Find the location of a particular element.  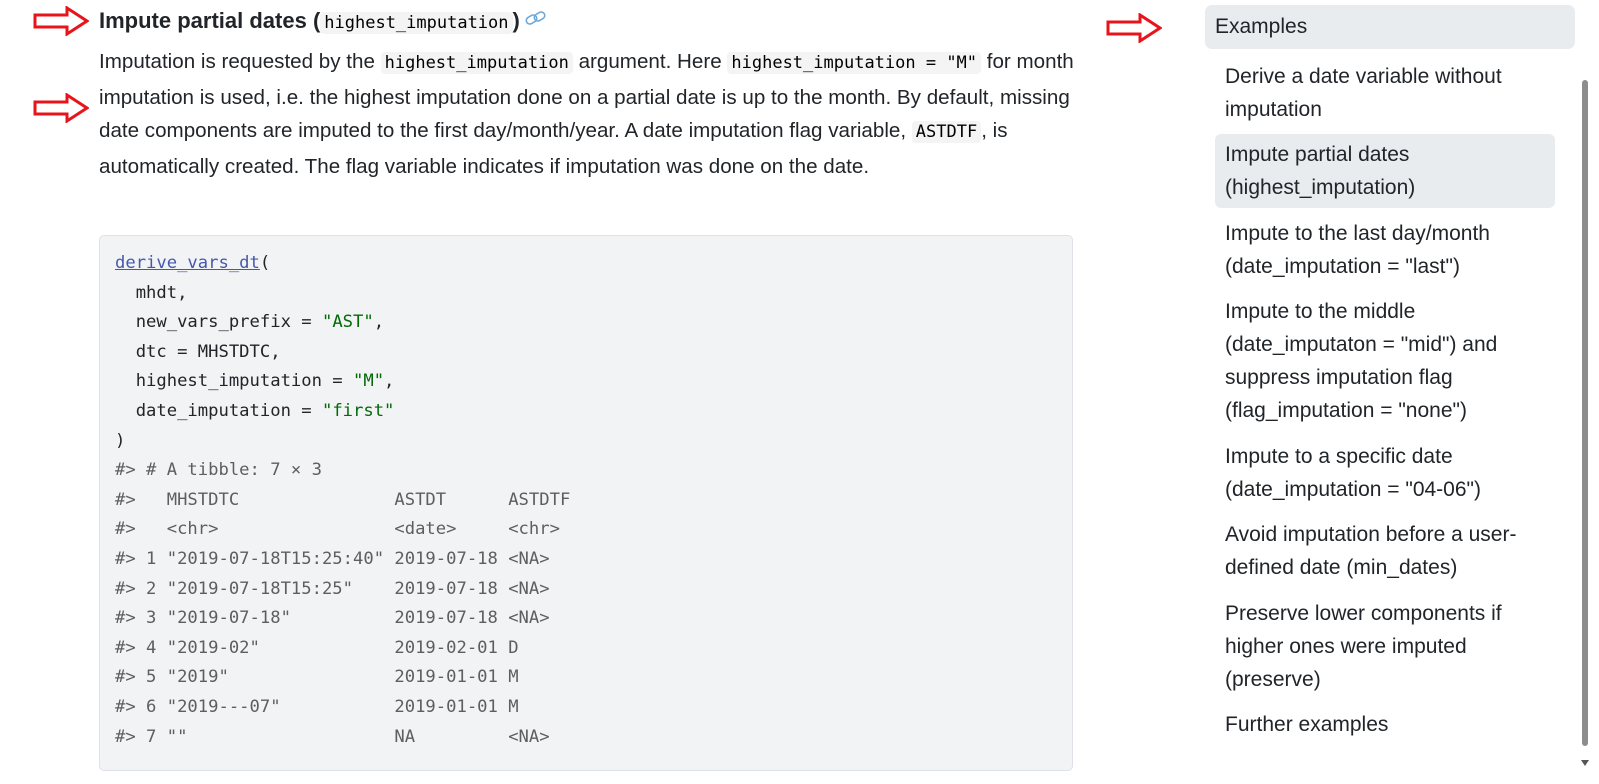

function-link: derive_vars_dt is located at coordinates (187, 263).